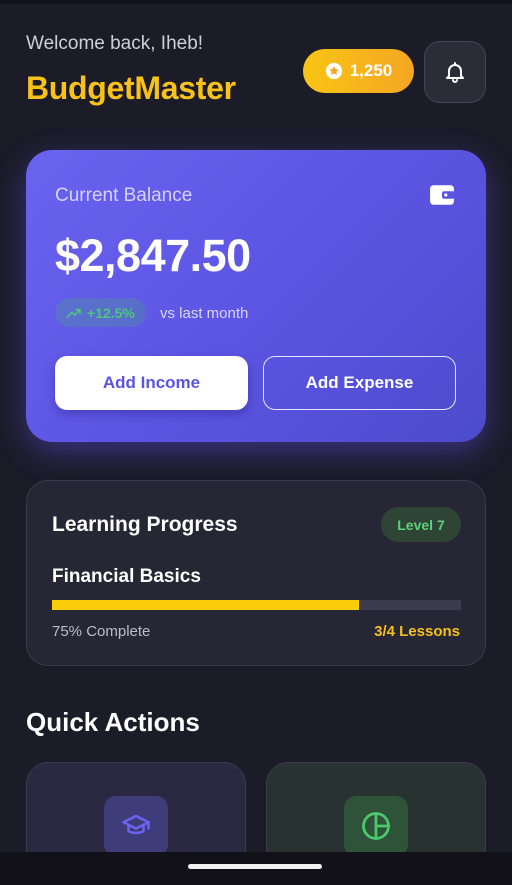 This screenshot has width=512, height=885. Describe the element at coordinates (131, 88) in the screenshot. I see `app-title: BudgetMaster` at that location.